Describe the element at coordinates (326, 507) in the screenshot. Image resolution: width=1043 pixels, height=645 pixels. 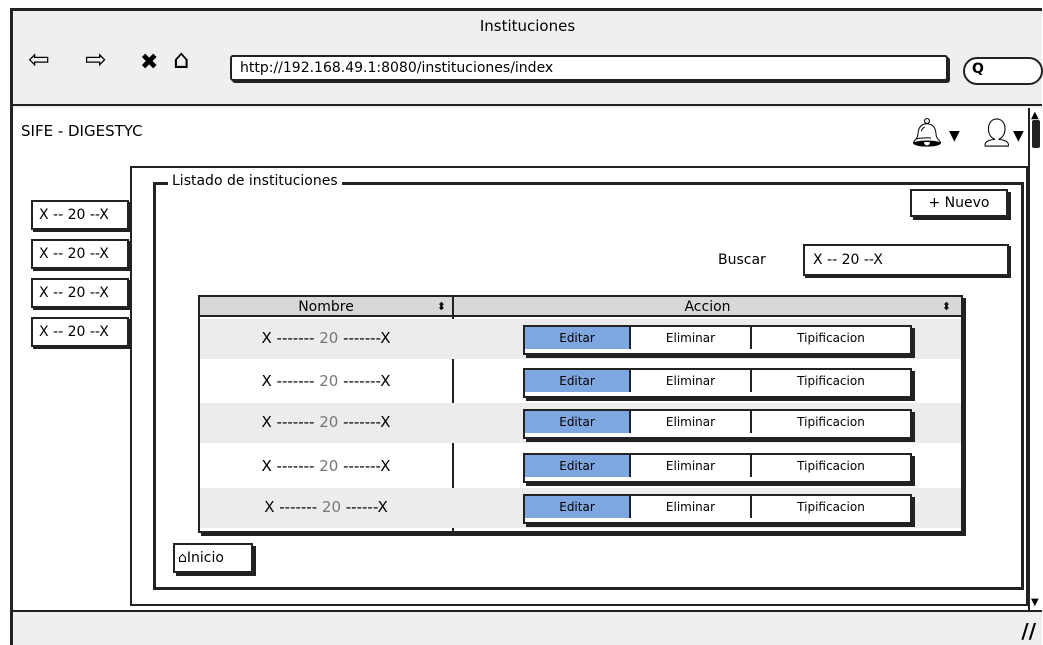
I see `cell-nombre: X ------- 20 ------X` at that location.